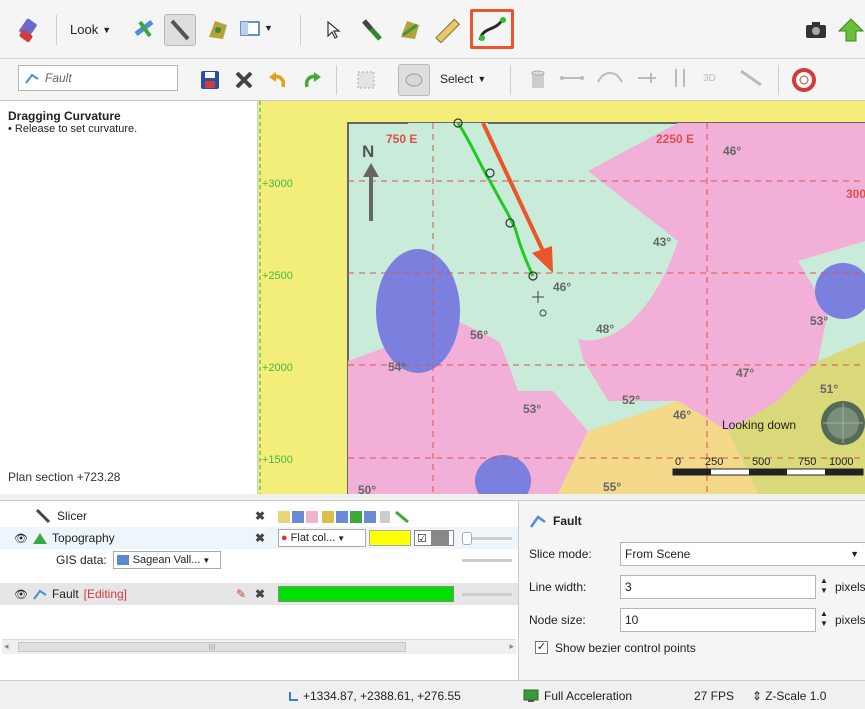 This screenshot has height=709, width=865. I want to click on monitor-icon, so click(531, 695).